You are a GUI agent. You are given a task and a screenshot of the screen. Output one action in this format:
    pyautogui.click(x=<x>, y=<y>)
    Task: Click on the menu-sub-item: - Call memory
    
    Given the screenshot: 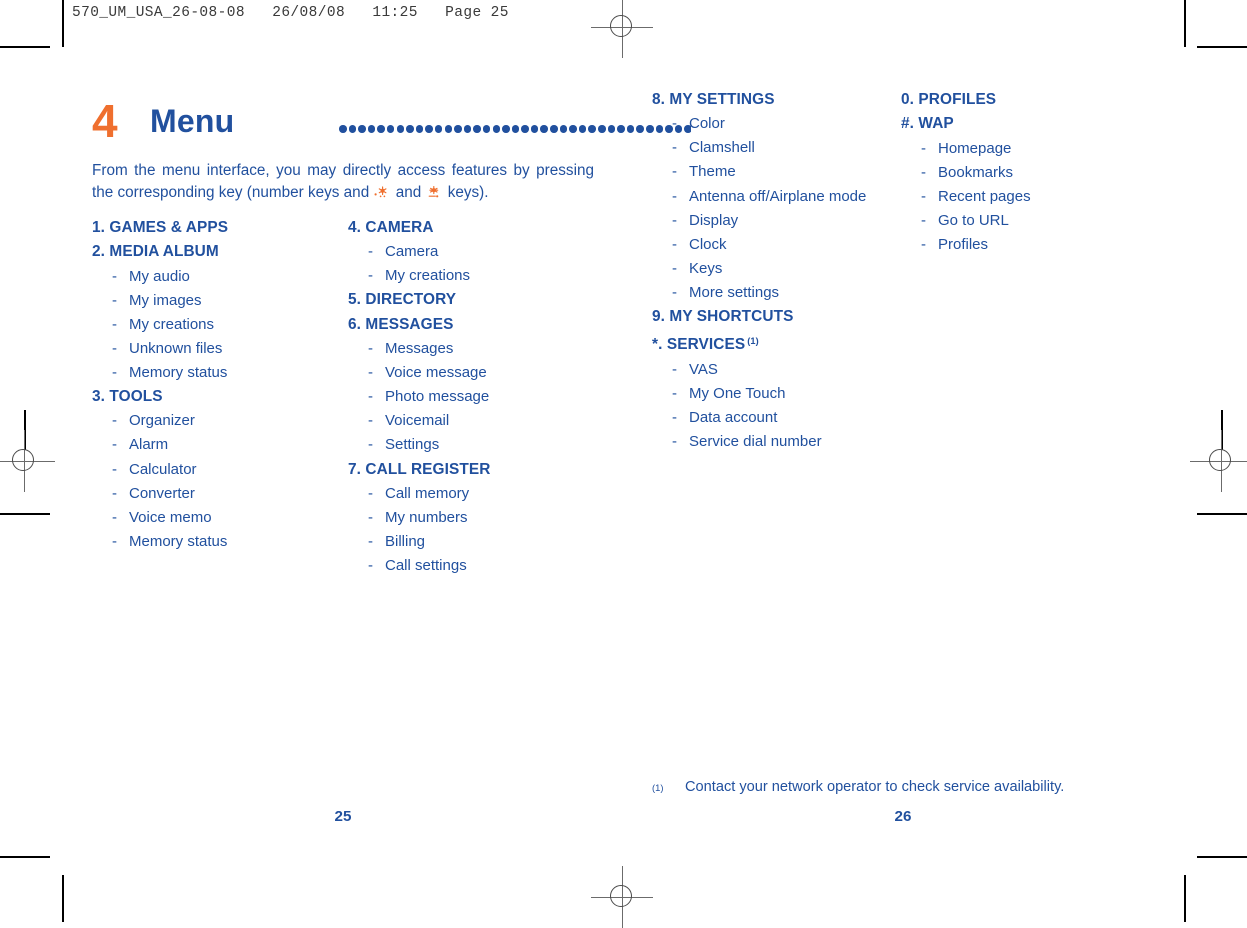 What is the action you would take?
    pyautogui.click(x=473, y=494)
    